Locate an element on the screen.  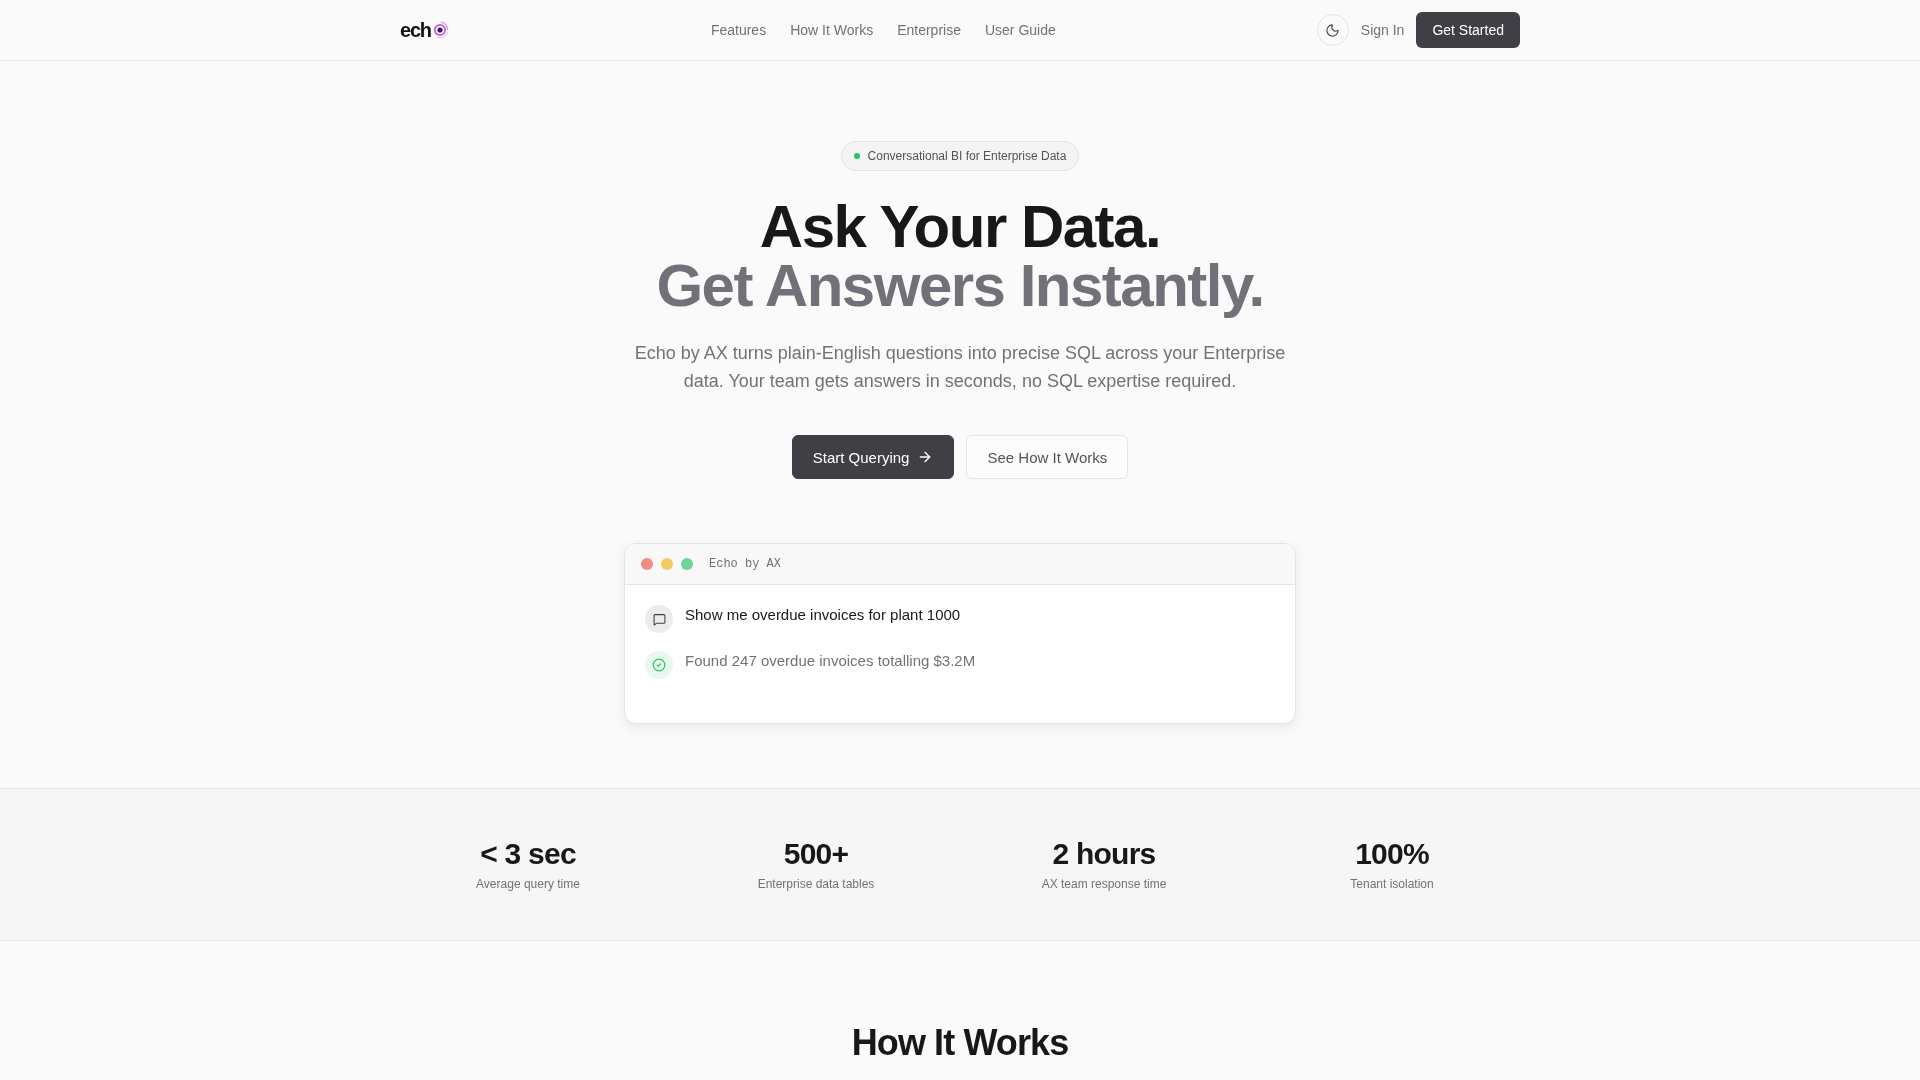
moon-icon is located at coordinates (1333, 30).